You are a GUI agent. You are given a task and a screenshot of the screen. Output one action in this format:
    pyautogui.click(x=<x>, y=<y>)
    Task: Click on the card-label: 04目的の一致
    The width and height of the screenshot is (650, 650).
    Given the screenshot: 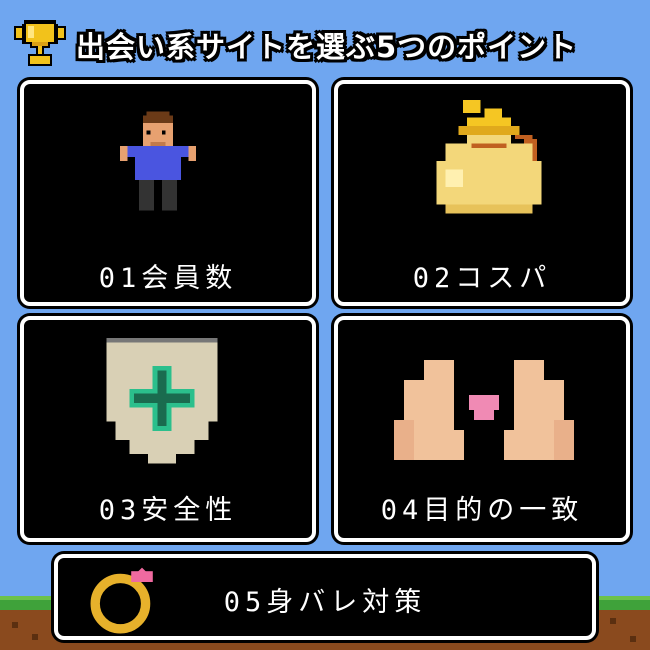 What is the action you would take?
    pyautogui.click(x=482, y=510)
    